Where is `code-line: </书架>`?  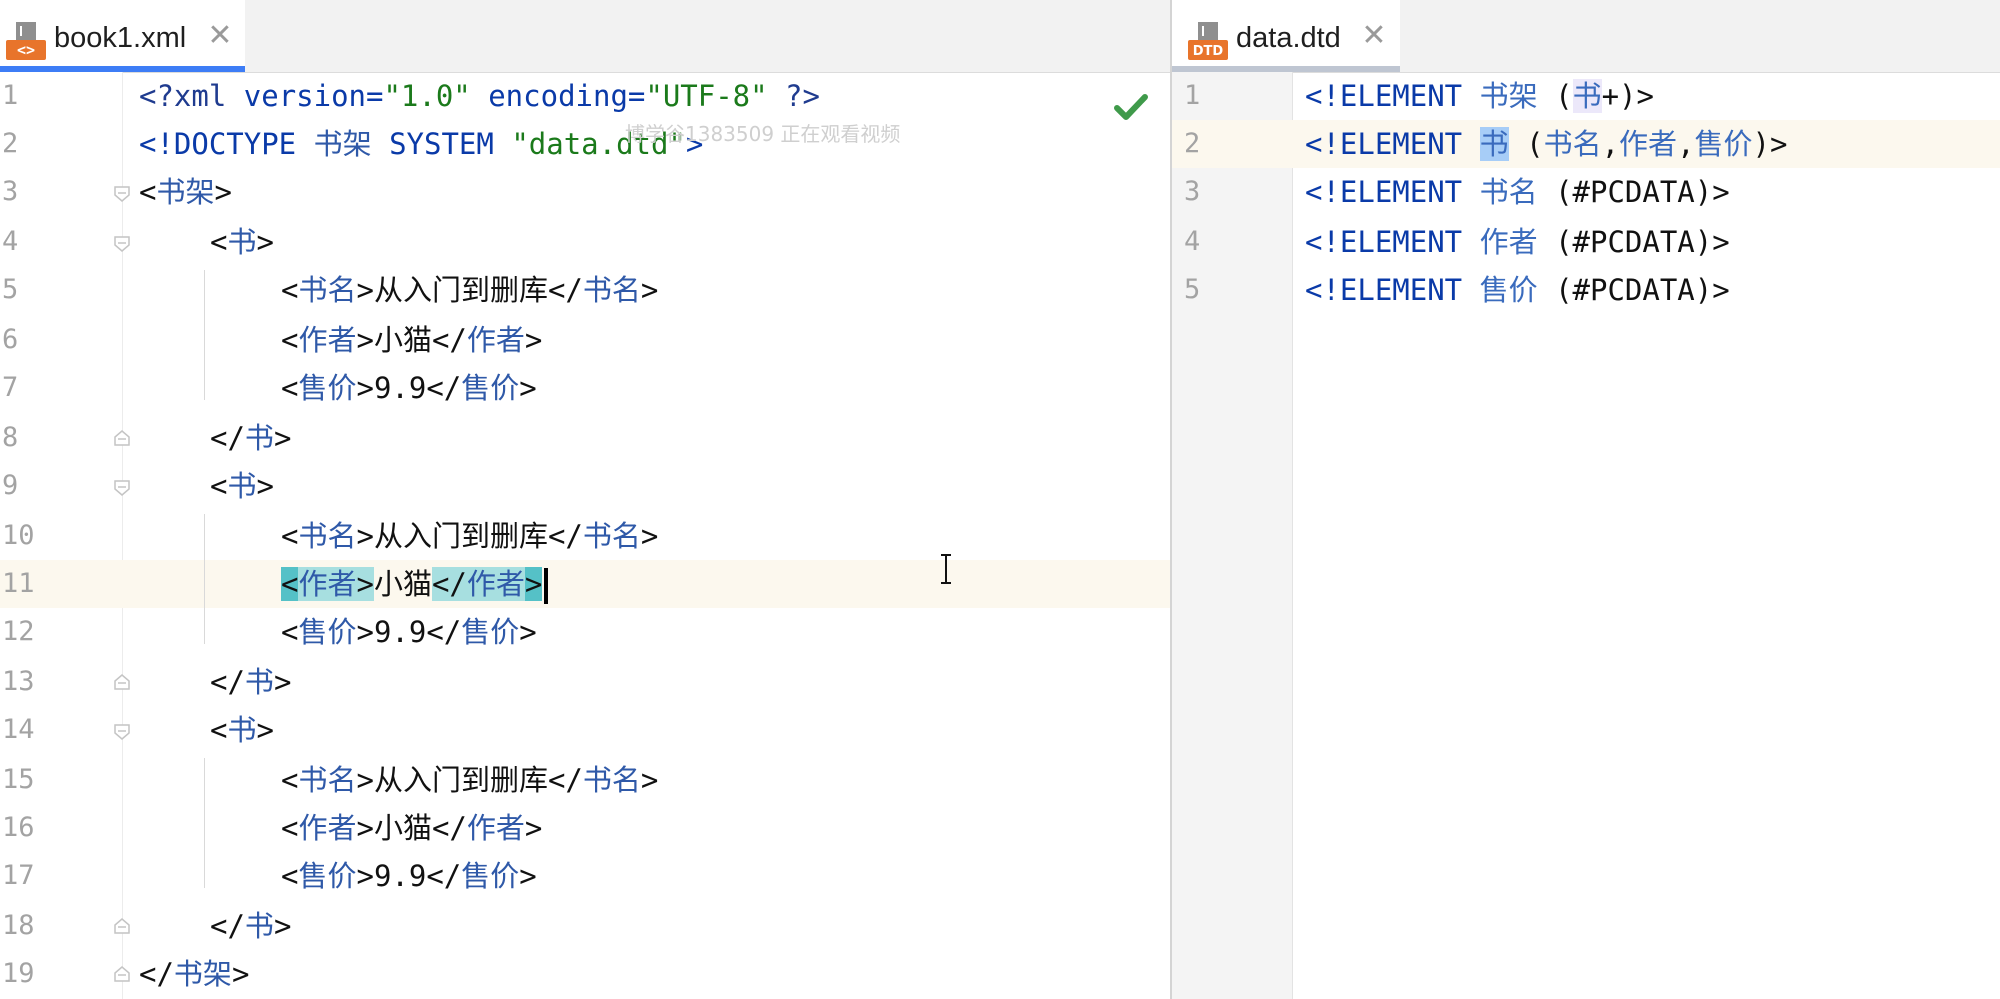
code-line: </书架> is located at coordinates (194, 974).